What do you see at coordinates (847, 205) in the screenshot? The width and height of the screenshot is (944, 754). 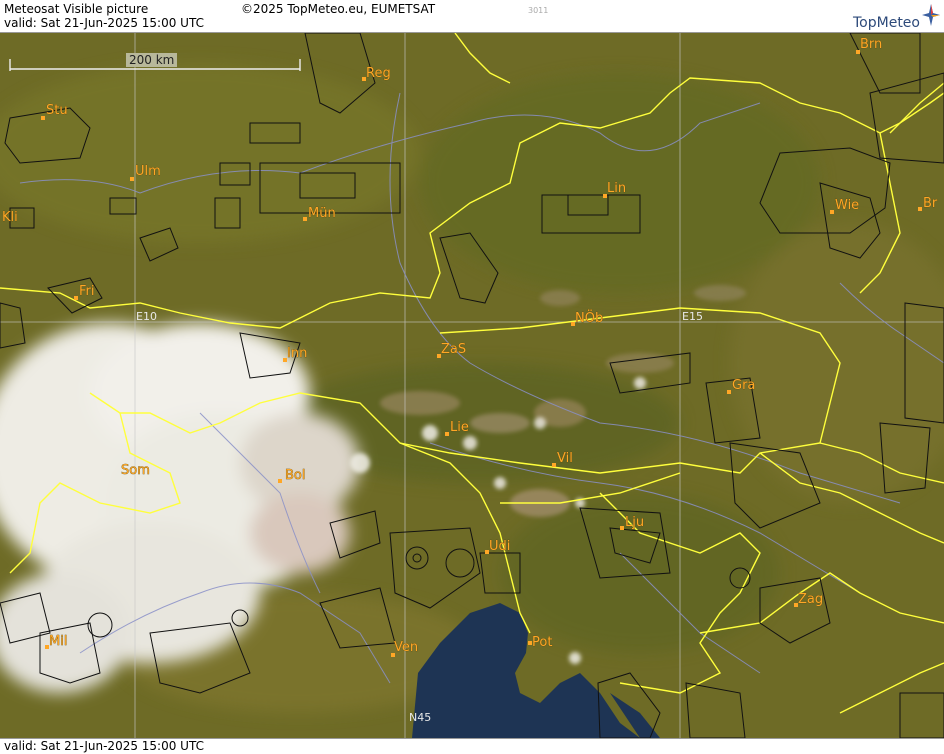 I see `city-label-wie: Wie` at bounding box center [847, 205].